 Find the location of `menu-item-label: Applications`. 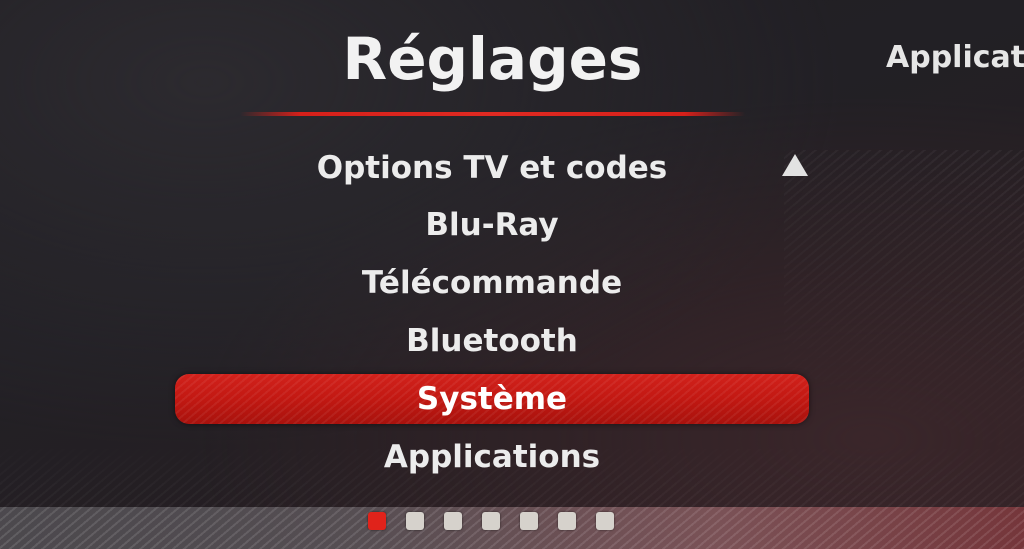

menu-item-label: Applications is located at coordinates (492, 457).